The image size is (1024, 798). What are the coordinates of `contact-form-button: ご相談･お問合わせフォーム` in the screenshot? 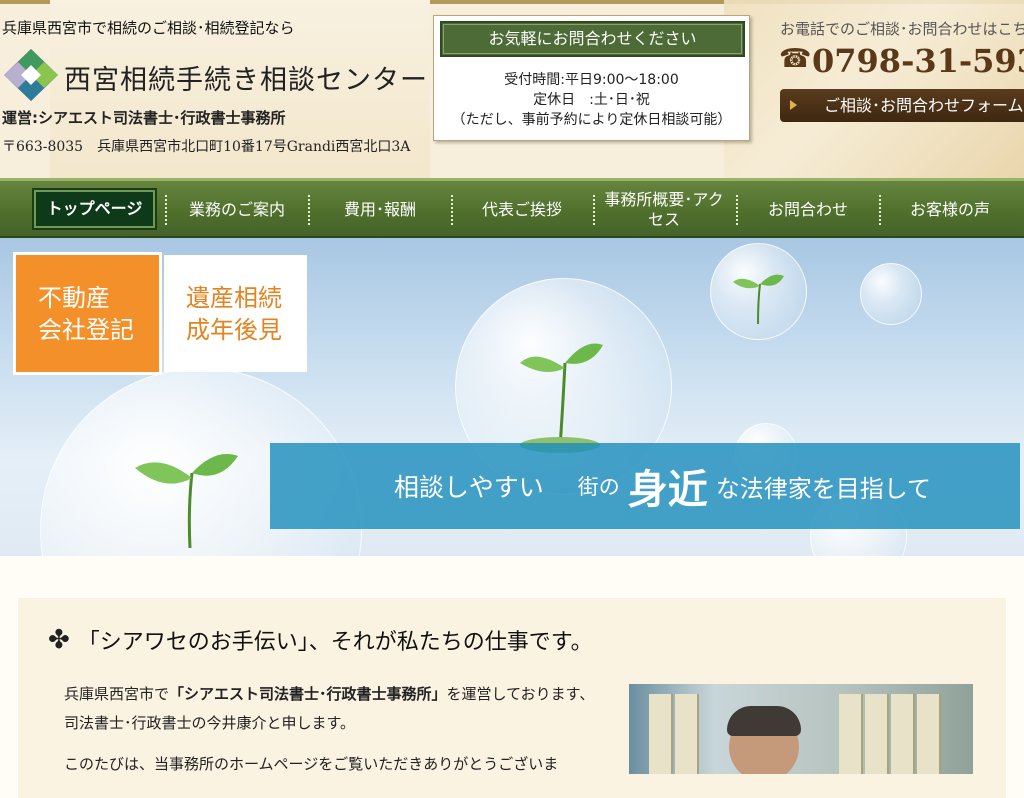 It's located at (902, 105).